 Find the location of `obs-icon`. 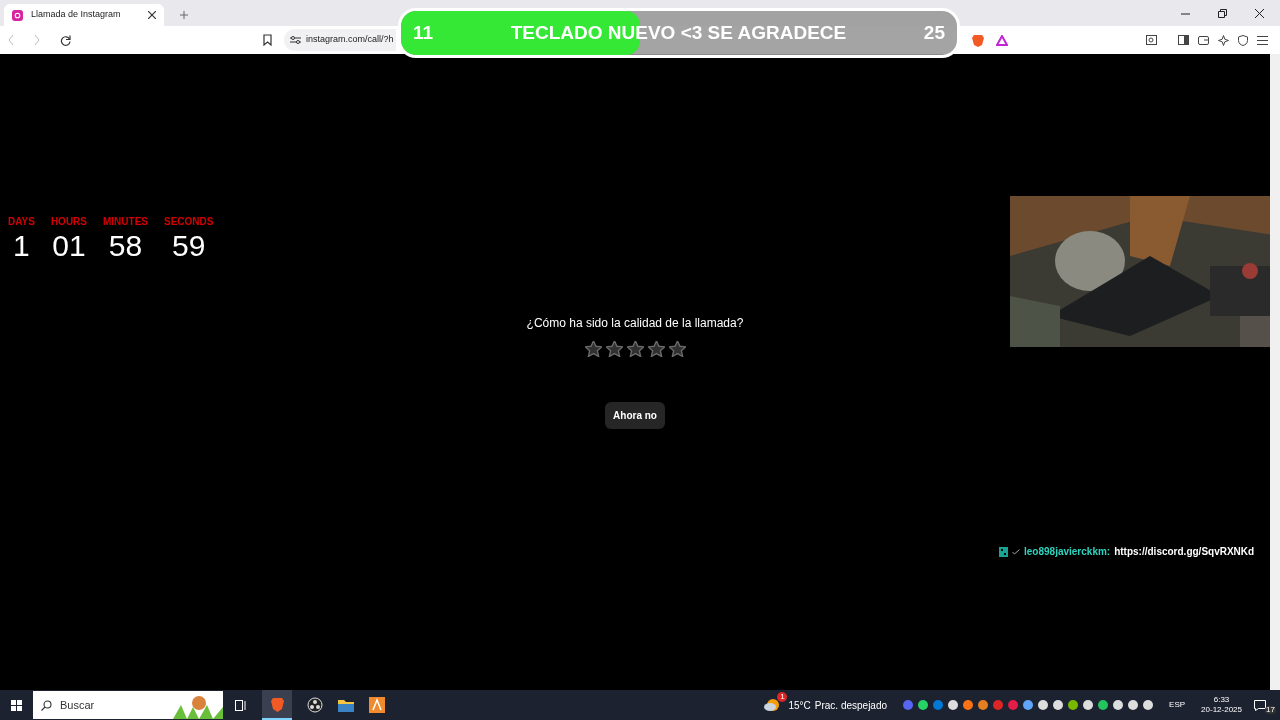

obs-icon is located at coordinates (315, 705).